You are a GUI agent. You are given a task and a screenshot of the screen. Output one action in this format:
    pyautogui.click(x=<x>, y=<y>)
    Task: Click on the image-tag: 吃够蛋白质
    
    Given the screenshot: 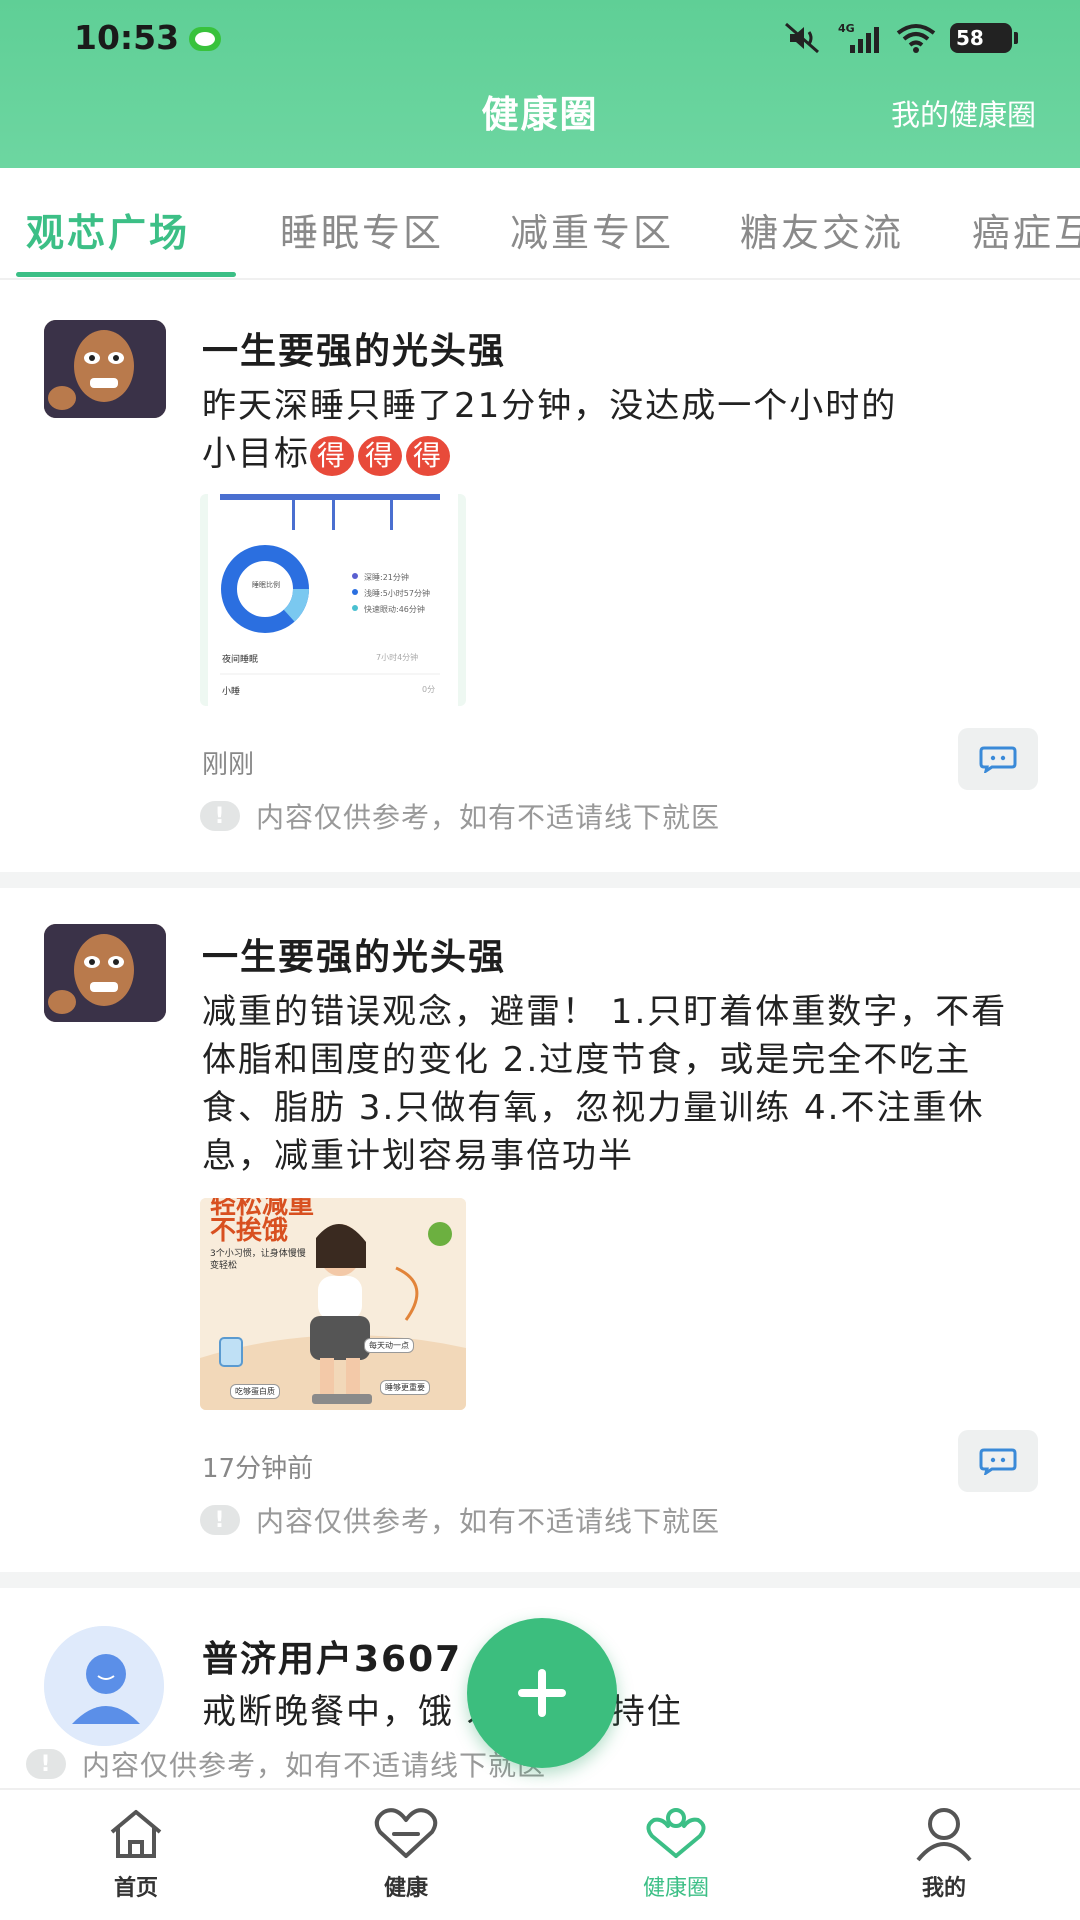 What is the action you would take?
    pyautogui.click(x=255, y=1391)
    